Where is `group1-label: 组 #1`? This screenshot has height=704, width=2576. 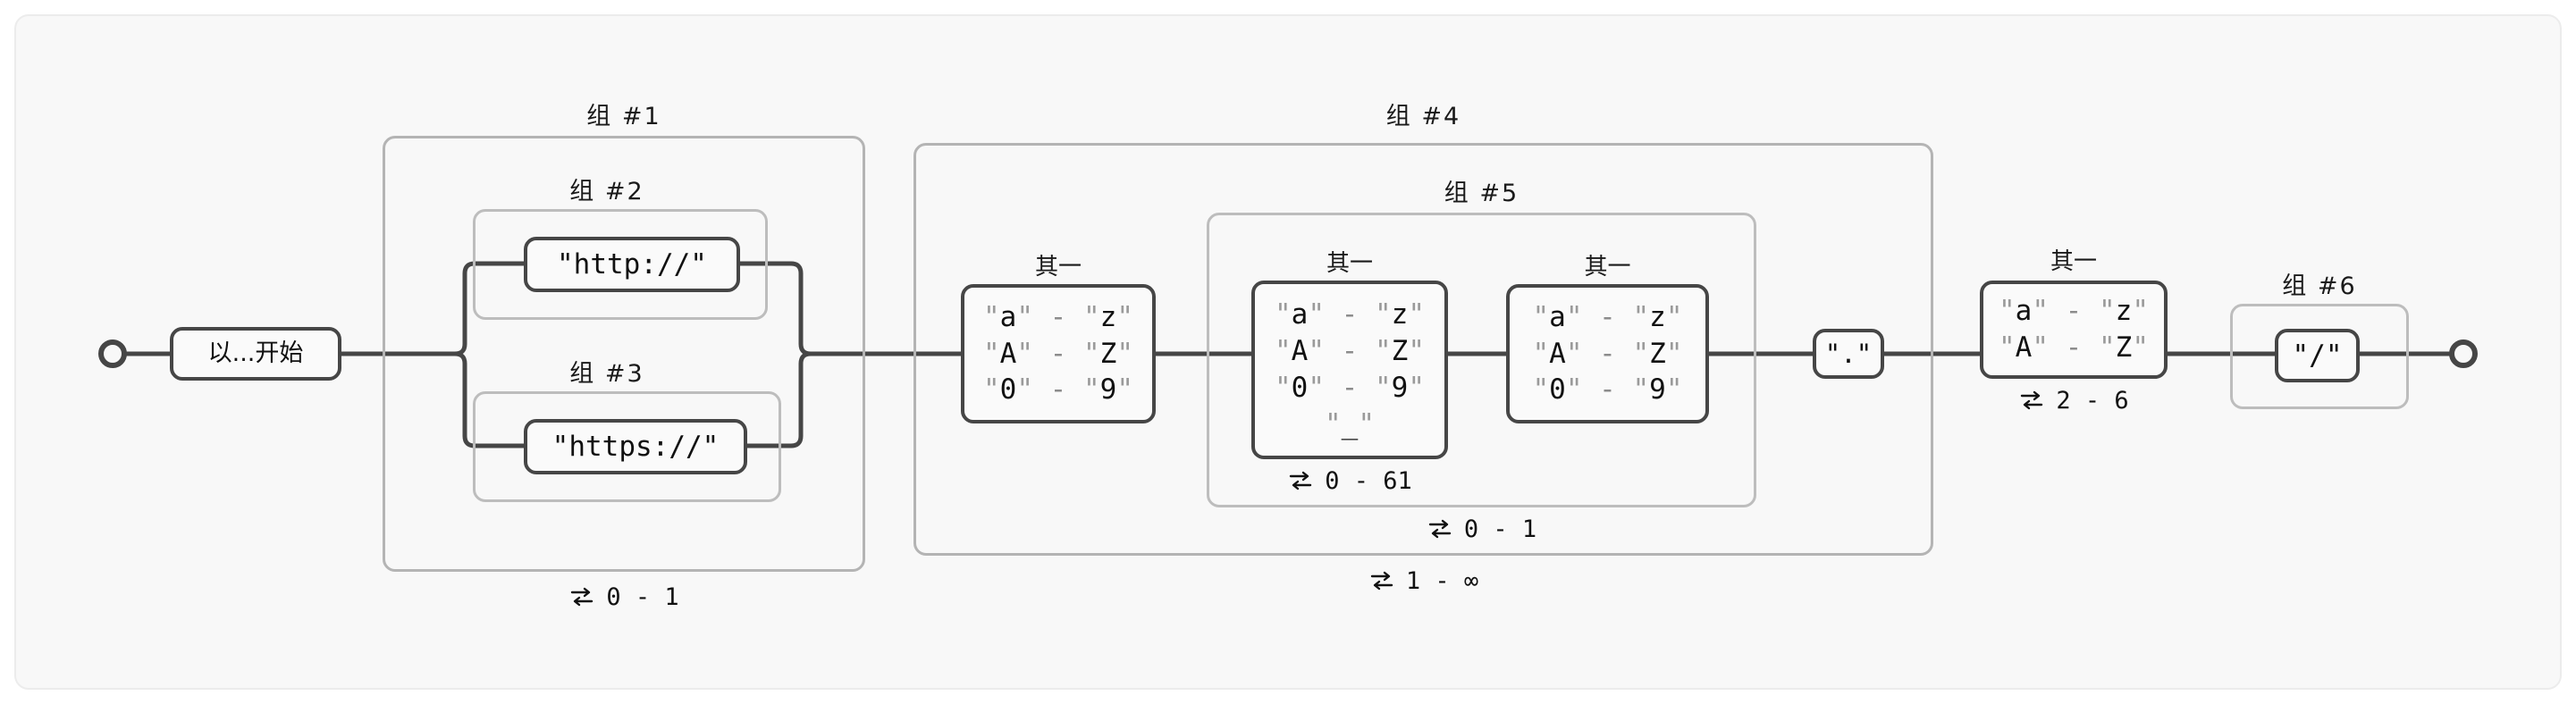
group1-label: 组 #1 is located at coordinates (624, 116).